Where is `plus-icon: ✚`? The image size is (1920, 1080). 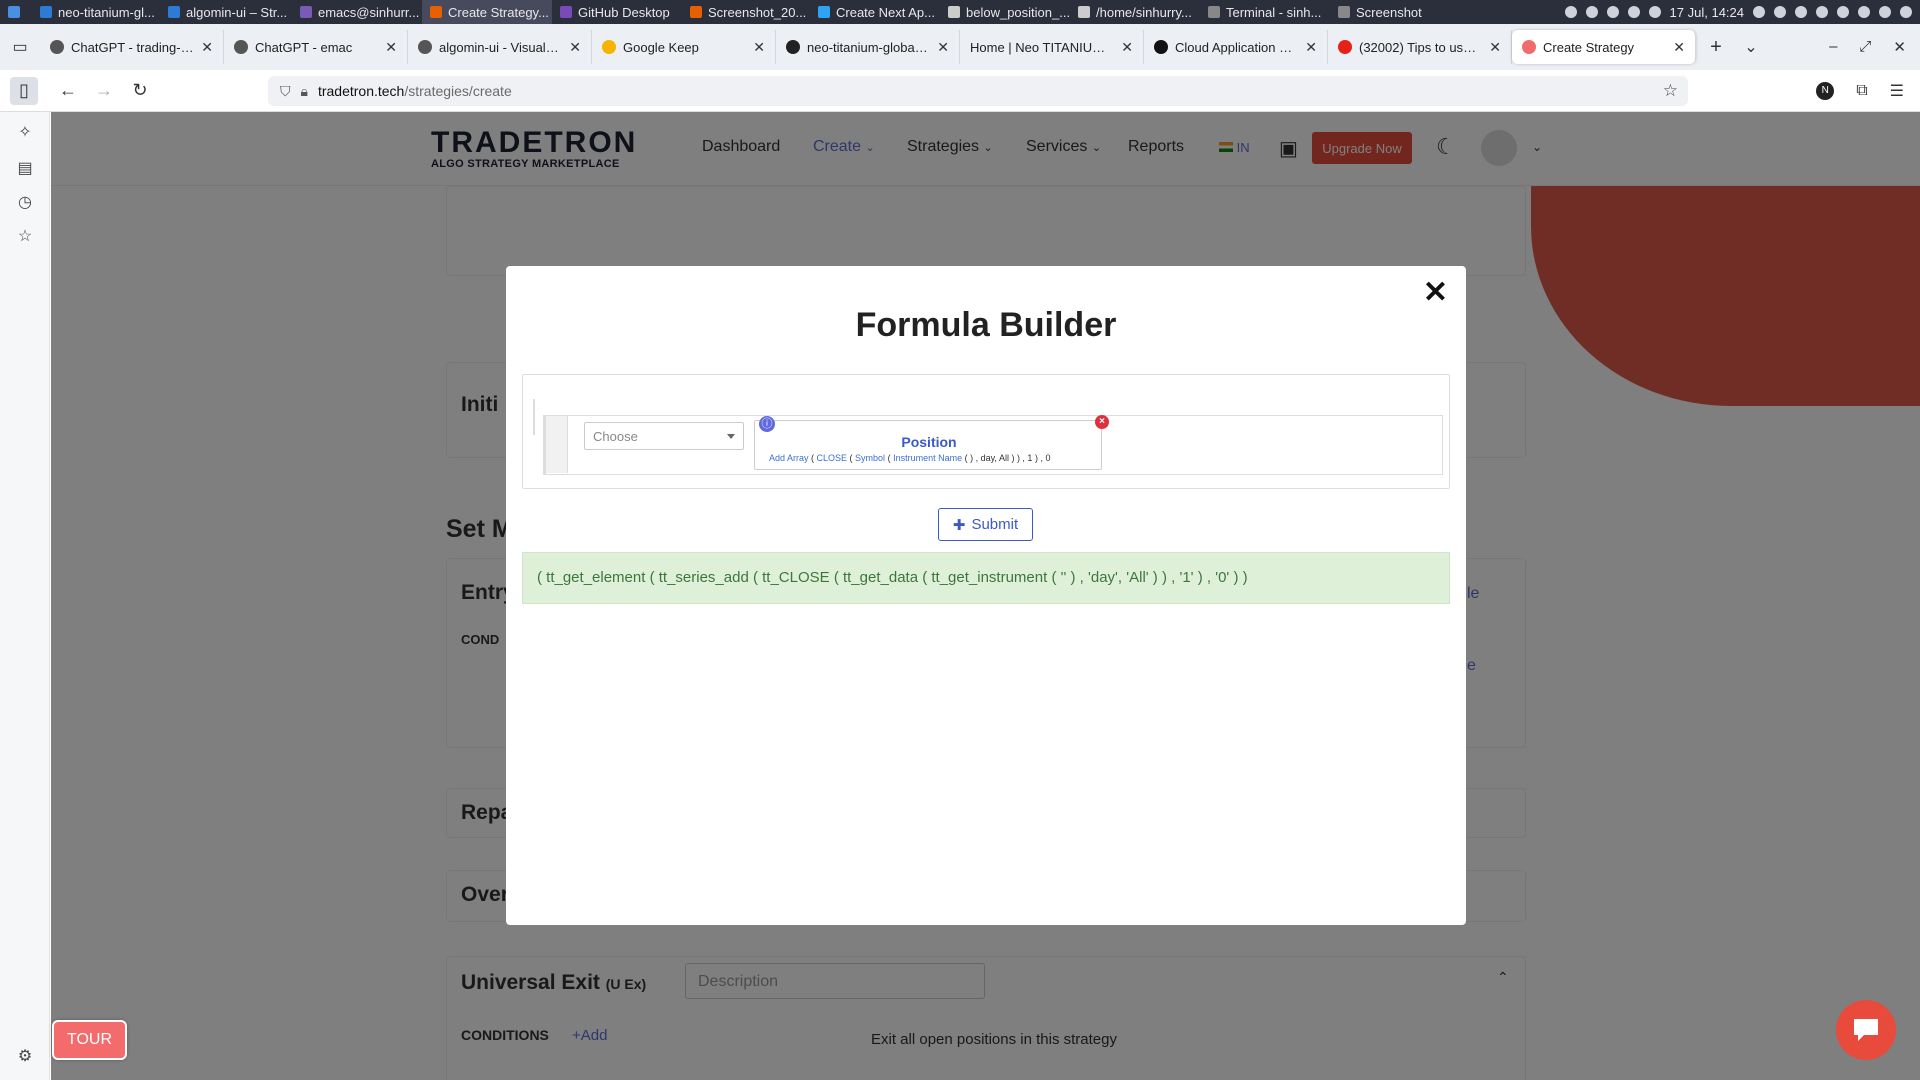 plus-icon: ✚ is located at coordinates (959, 525).